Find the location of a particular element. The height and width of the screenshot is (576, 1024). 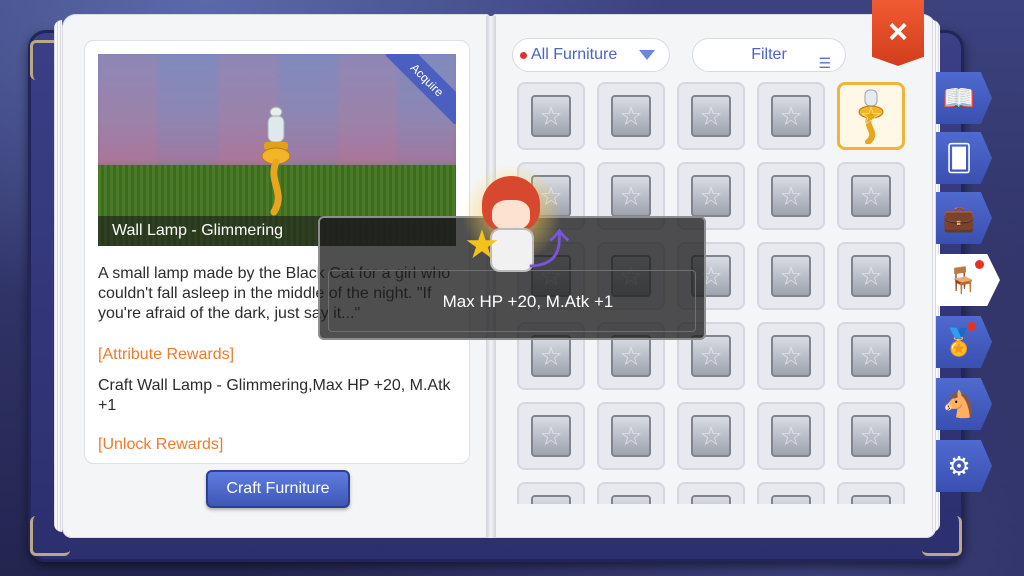

category-dropdown-label: All Furniture is located at coordinates (574, 54).